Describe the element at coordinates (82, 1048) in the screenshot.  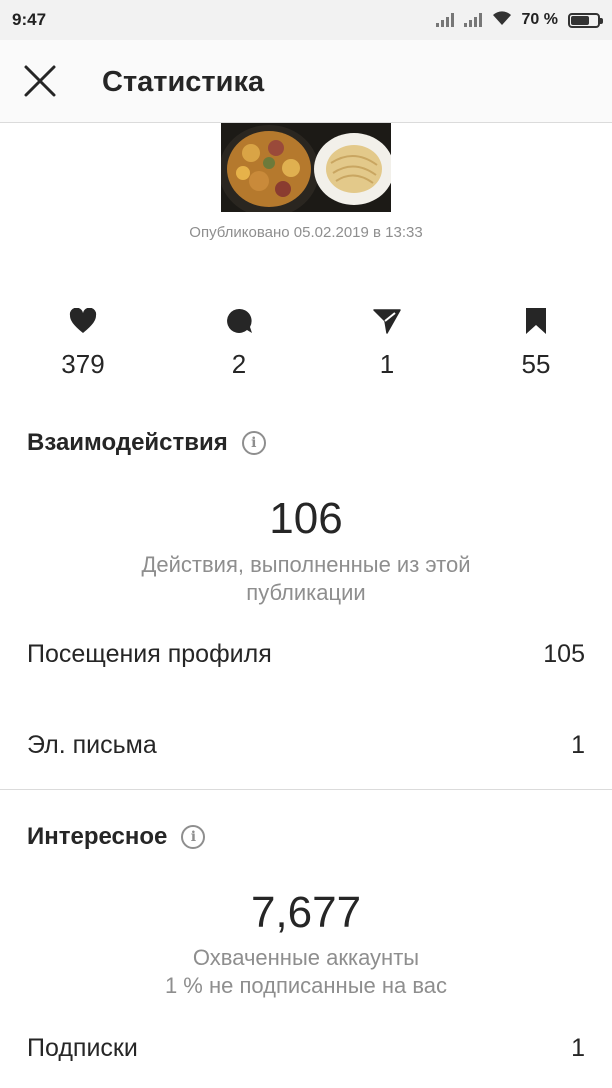
I see `row-label: Подписки` at that location.